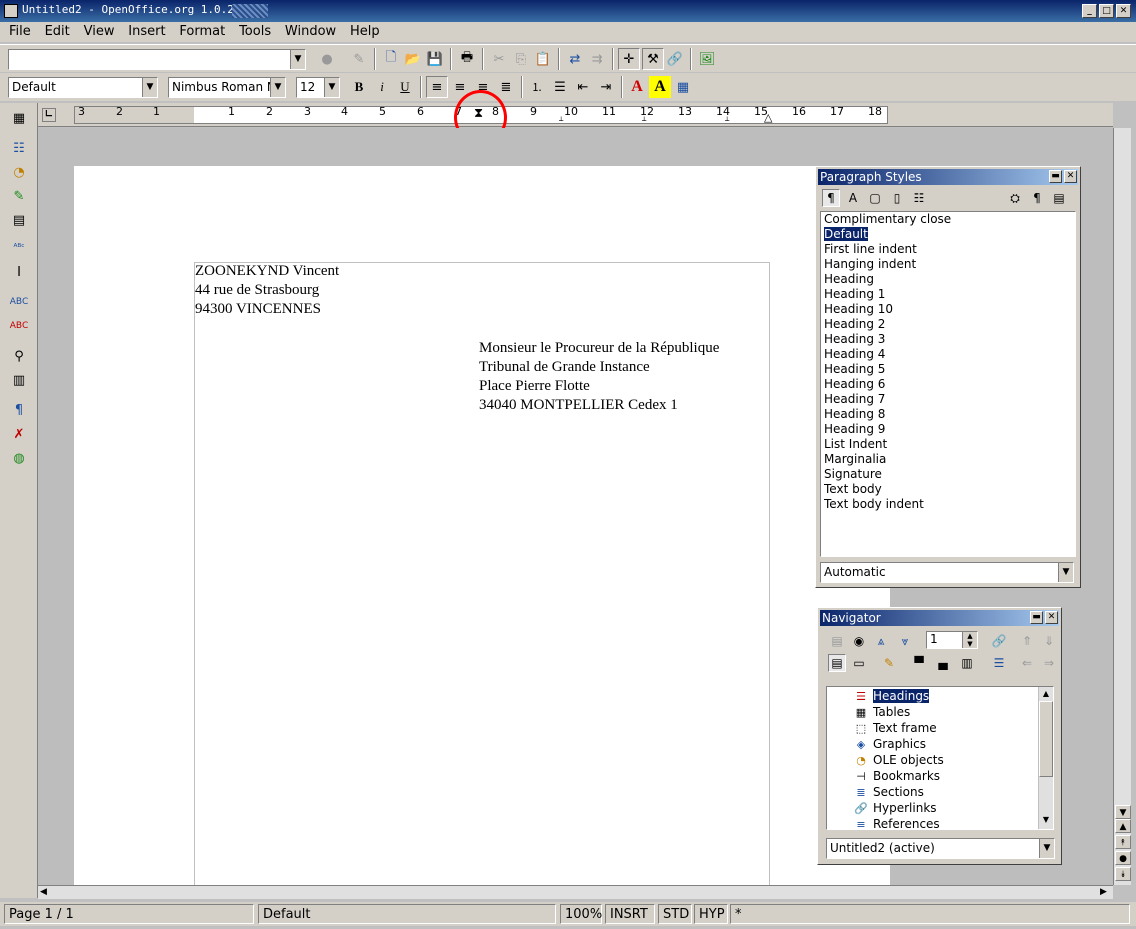 Image resolution: width=1136 pixels, height=929 pixels. I want to click on update-style-icon: ▤, so click(1059, 198).